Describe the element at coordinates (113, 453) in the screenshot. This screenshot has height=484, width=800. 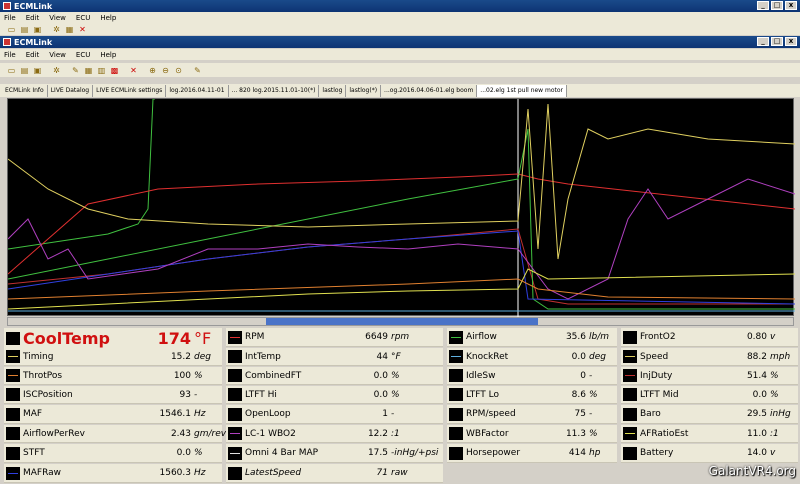
I see `gauge-stft: STFT 0.0%` at that location.